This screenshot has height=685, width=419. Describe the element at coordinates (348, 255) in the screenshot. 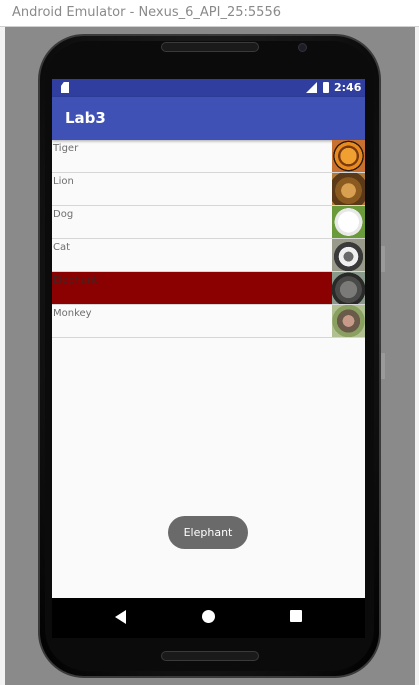

I see `cat-image` at that location.